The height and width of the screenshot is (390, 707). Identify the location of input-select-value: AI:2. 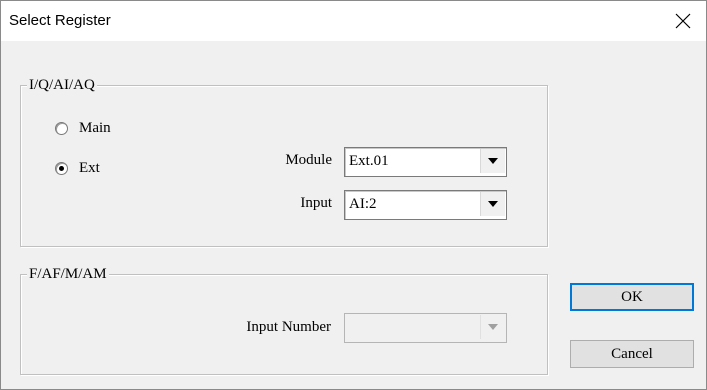
(363, 204).